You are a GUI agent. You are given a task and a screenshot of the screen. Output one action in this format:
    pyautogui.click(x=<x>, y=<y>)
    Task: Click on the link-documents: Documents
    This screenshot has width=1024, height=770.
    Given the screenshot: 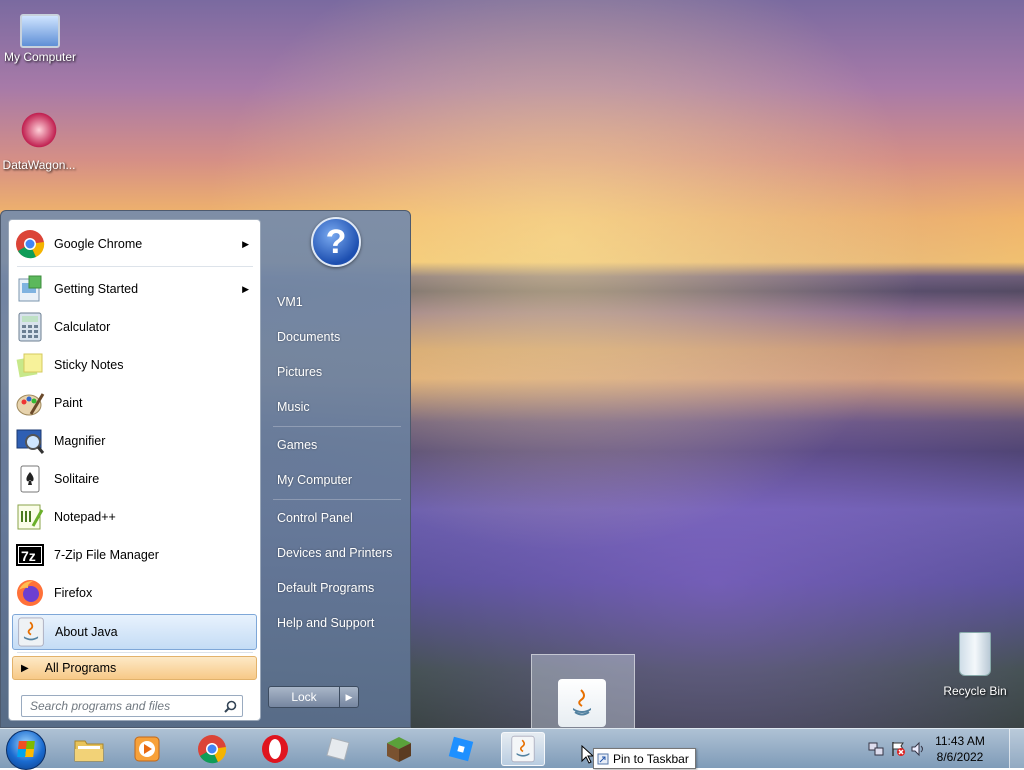 What is the action you would take?
    pyautogui.click(x=308, y=337)
    